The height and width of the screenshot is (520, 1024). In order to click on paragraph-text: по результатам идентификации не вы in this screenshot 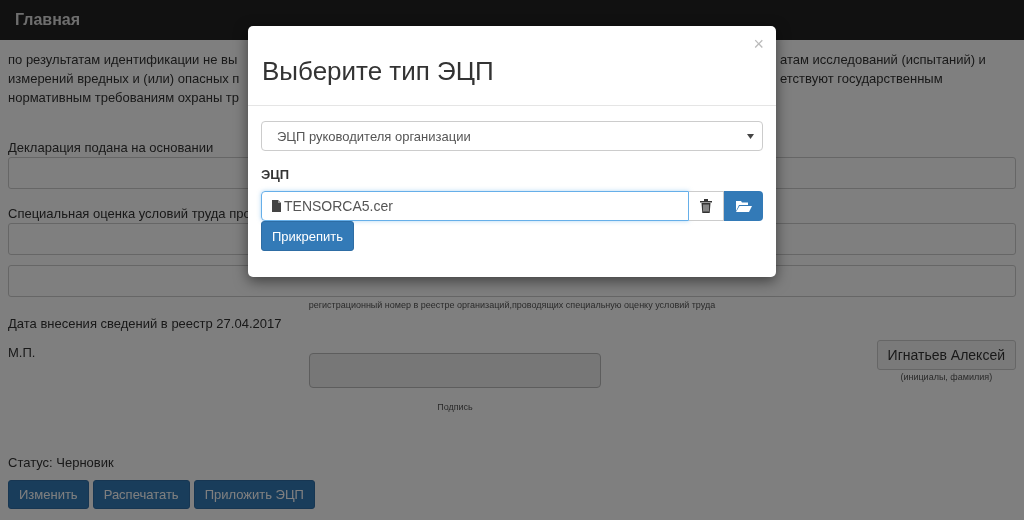, I will do `click(123, 60)`.